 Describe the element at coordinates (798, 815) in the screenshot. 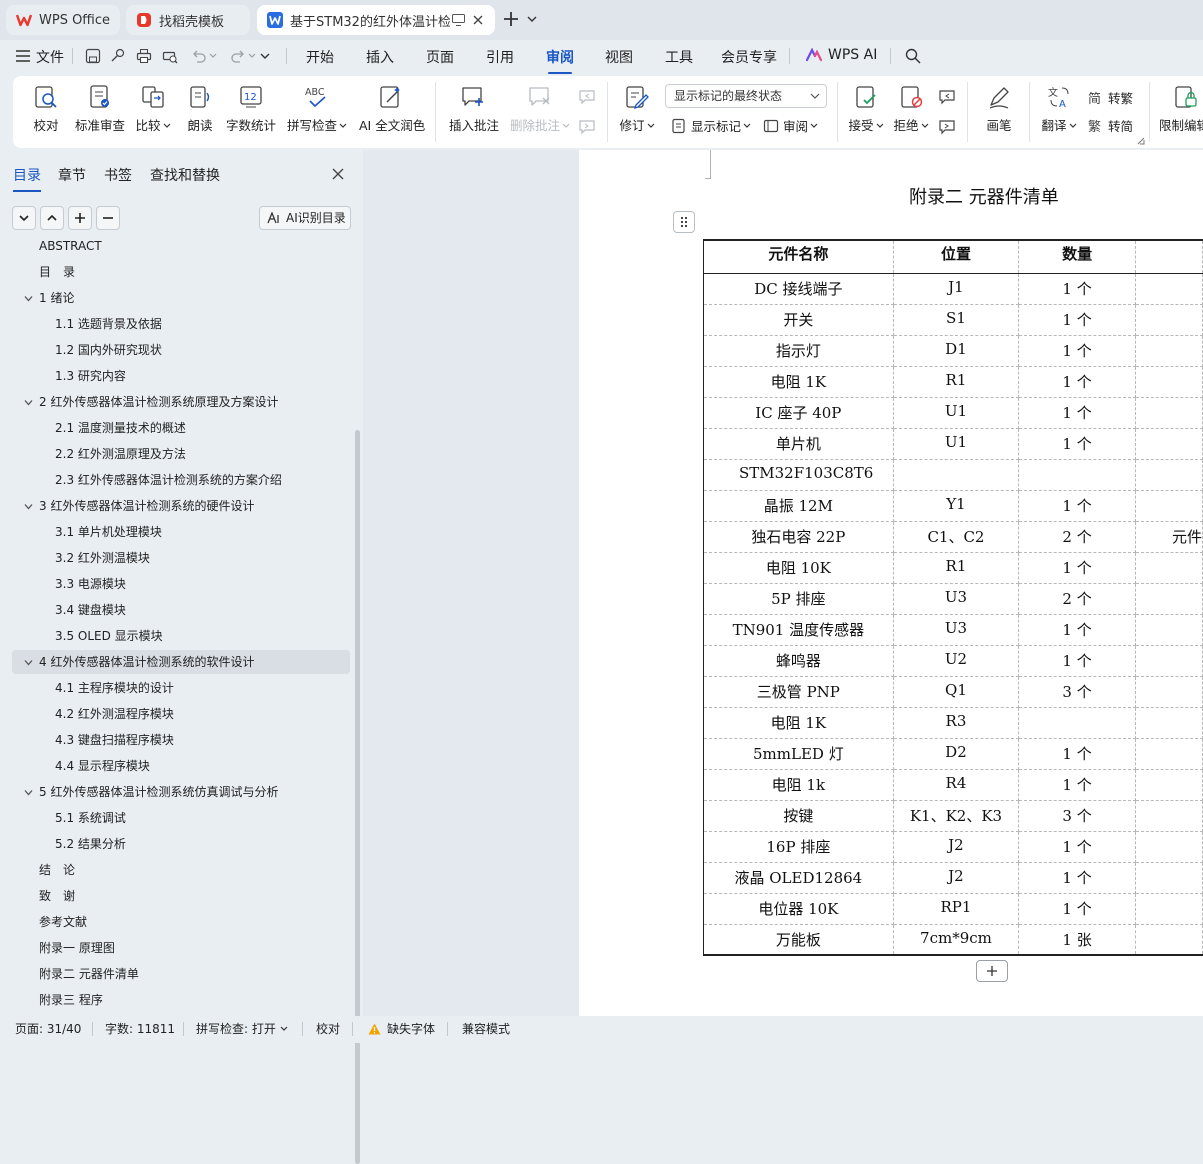

I see `table-cell: 按键` at that location.